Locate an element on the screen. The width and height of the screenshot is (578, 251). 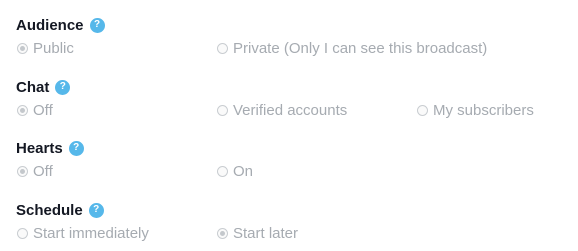
audience-public-radio is located at coordinates (22, 48).